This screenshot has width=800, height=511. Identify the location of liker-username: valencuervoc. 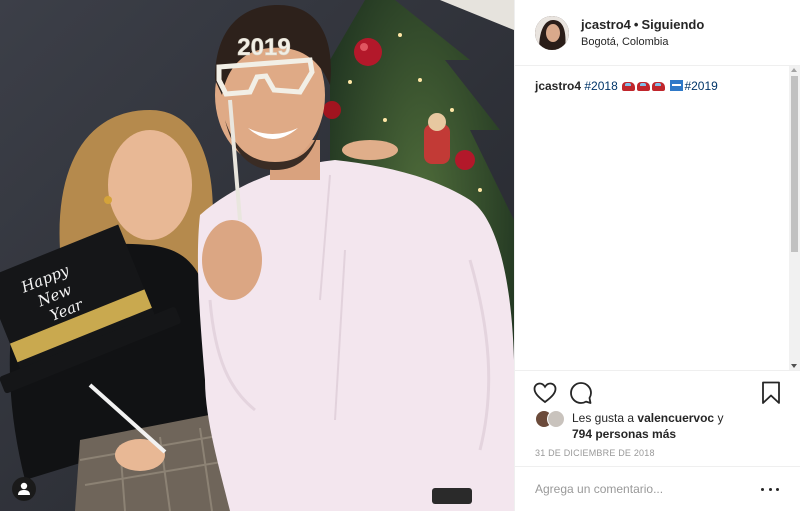
(675, 418).